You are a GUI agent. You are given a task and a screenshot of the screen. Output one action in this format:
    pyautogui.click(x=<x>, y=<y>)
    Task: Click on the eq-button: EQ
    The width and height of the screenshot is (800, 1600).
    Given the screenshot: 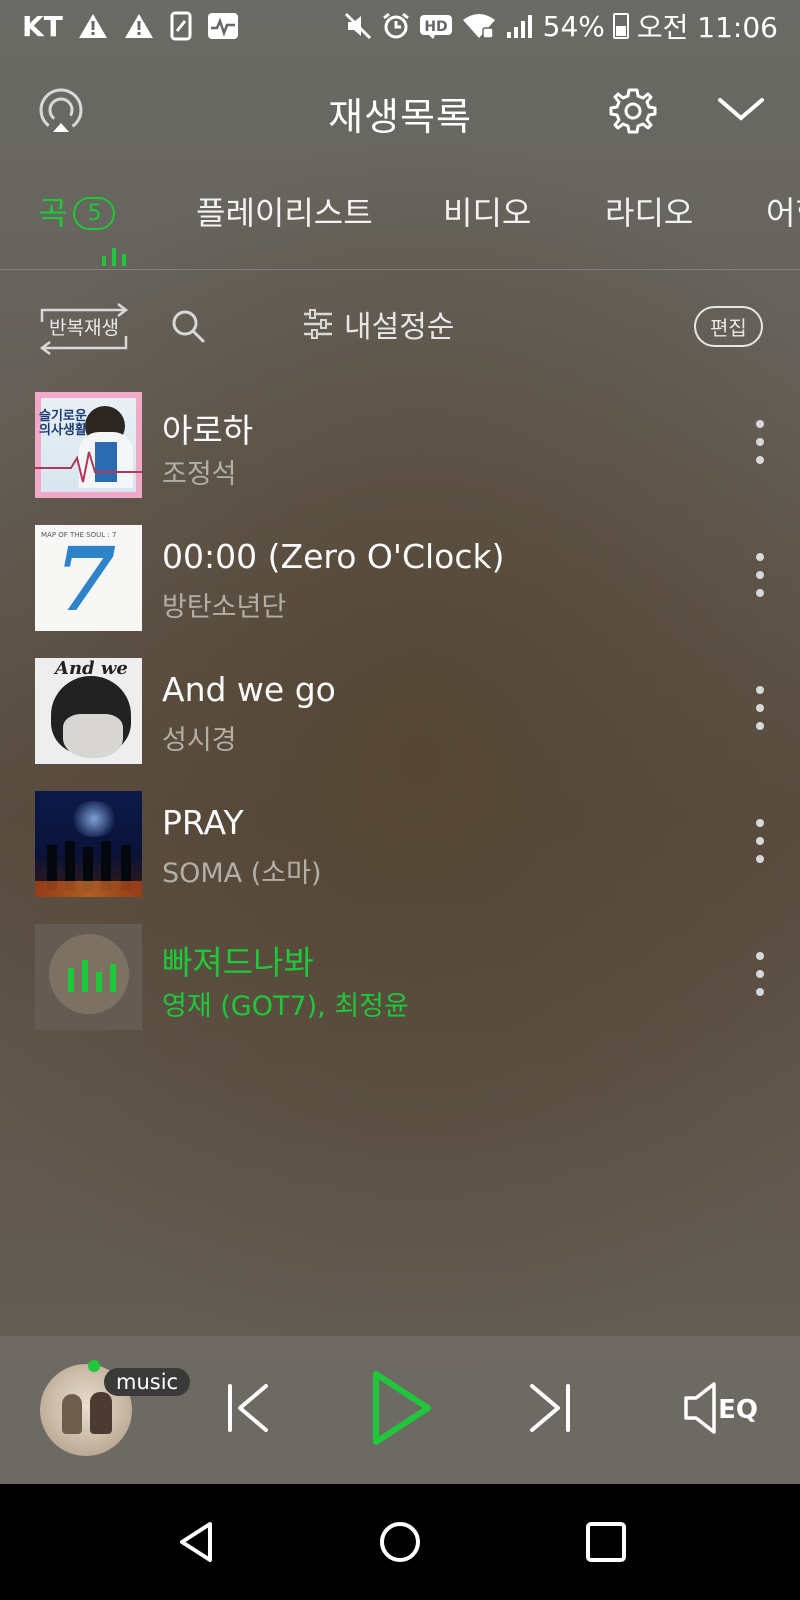 What is the action you would take?
    pyautogui.click(x=722, y=1410)
    